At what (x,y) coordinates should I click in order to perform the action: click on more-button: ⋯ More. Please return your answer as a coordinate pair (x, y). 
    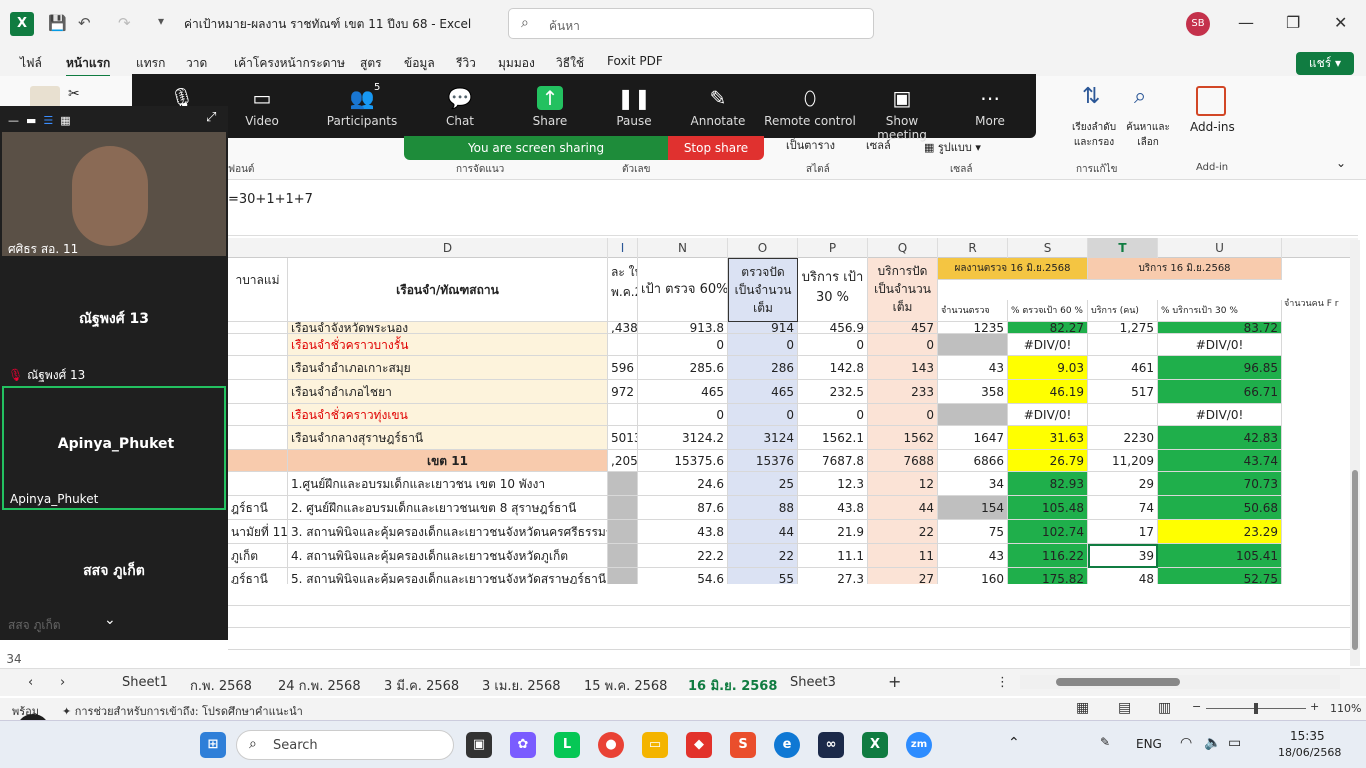
    Looking at the image, I should click on (990, 106).